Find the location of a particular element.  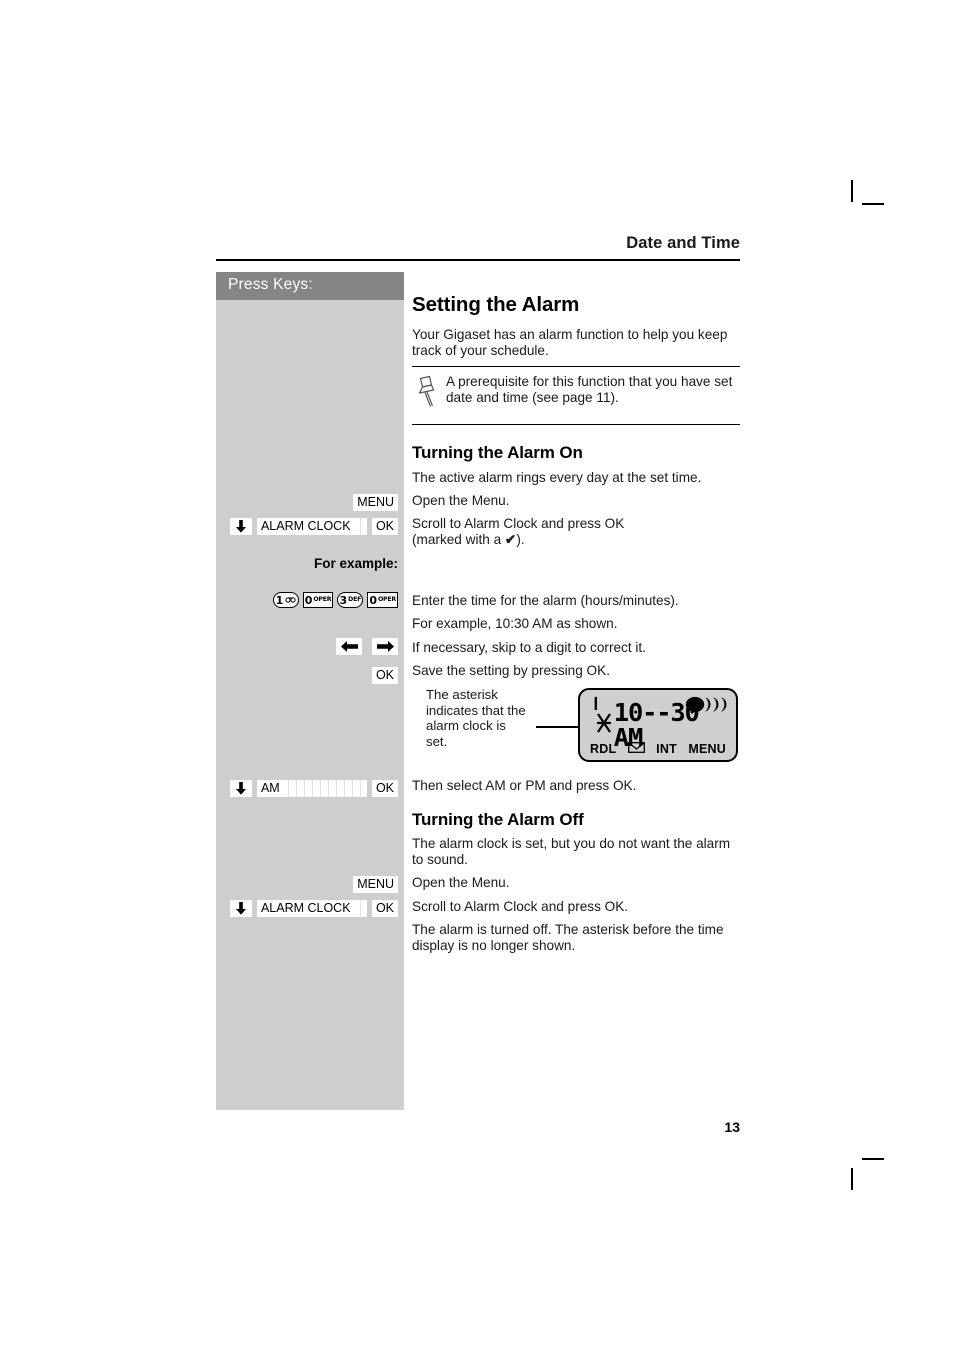

crop-mark-bottom-right-vertical is located at coordinates (852, 1179).